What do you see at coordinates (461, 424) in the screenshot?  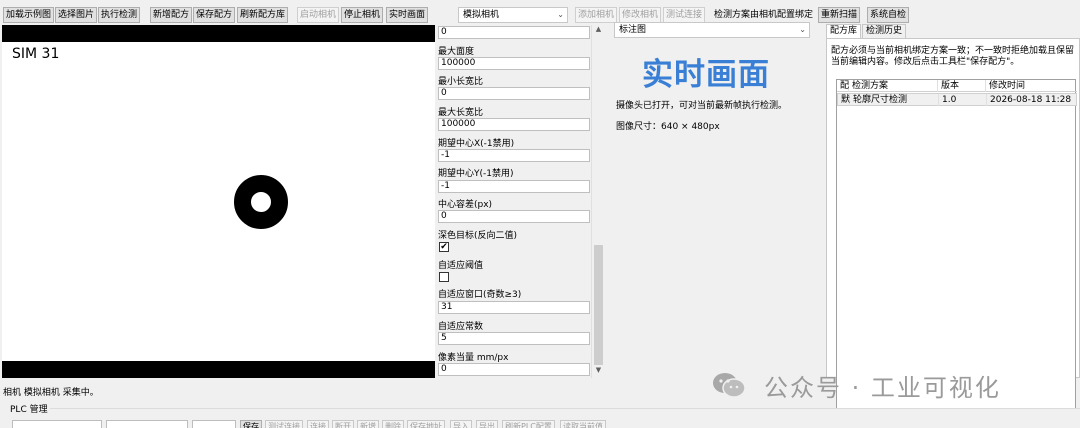 I see `plc-import-button: 导入` at bounding box center [461, 424].